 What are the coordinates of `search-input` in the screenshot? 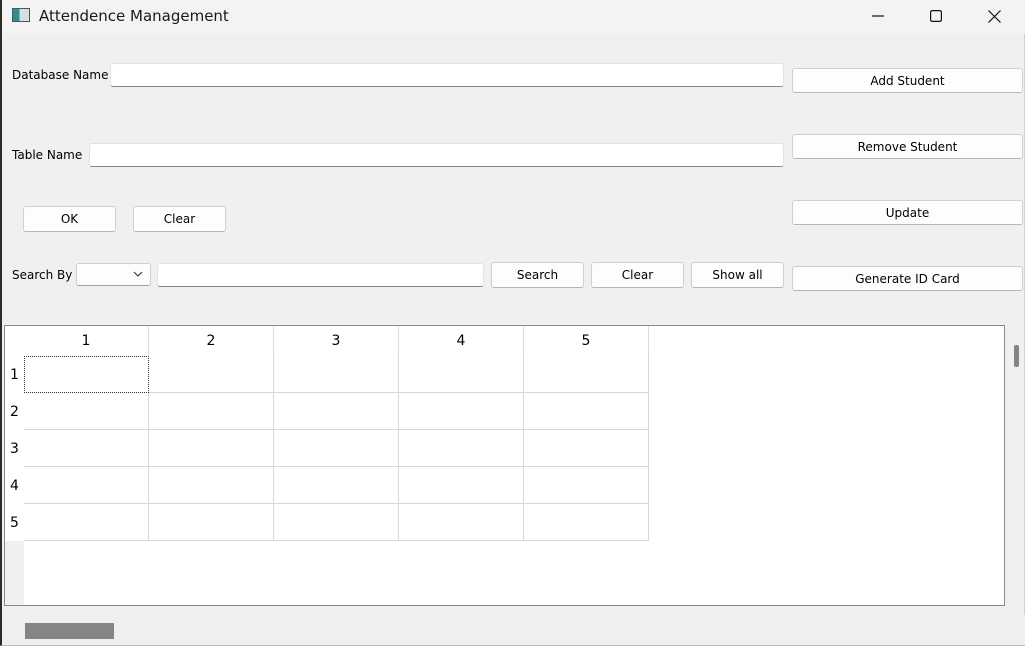 It's located at (320, 275).